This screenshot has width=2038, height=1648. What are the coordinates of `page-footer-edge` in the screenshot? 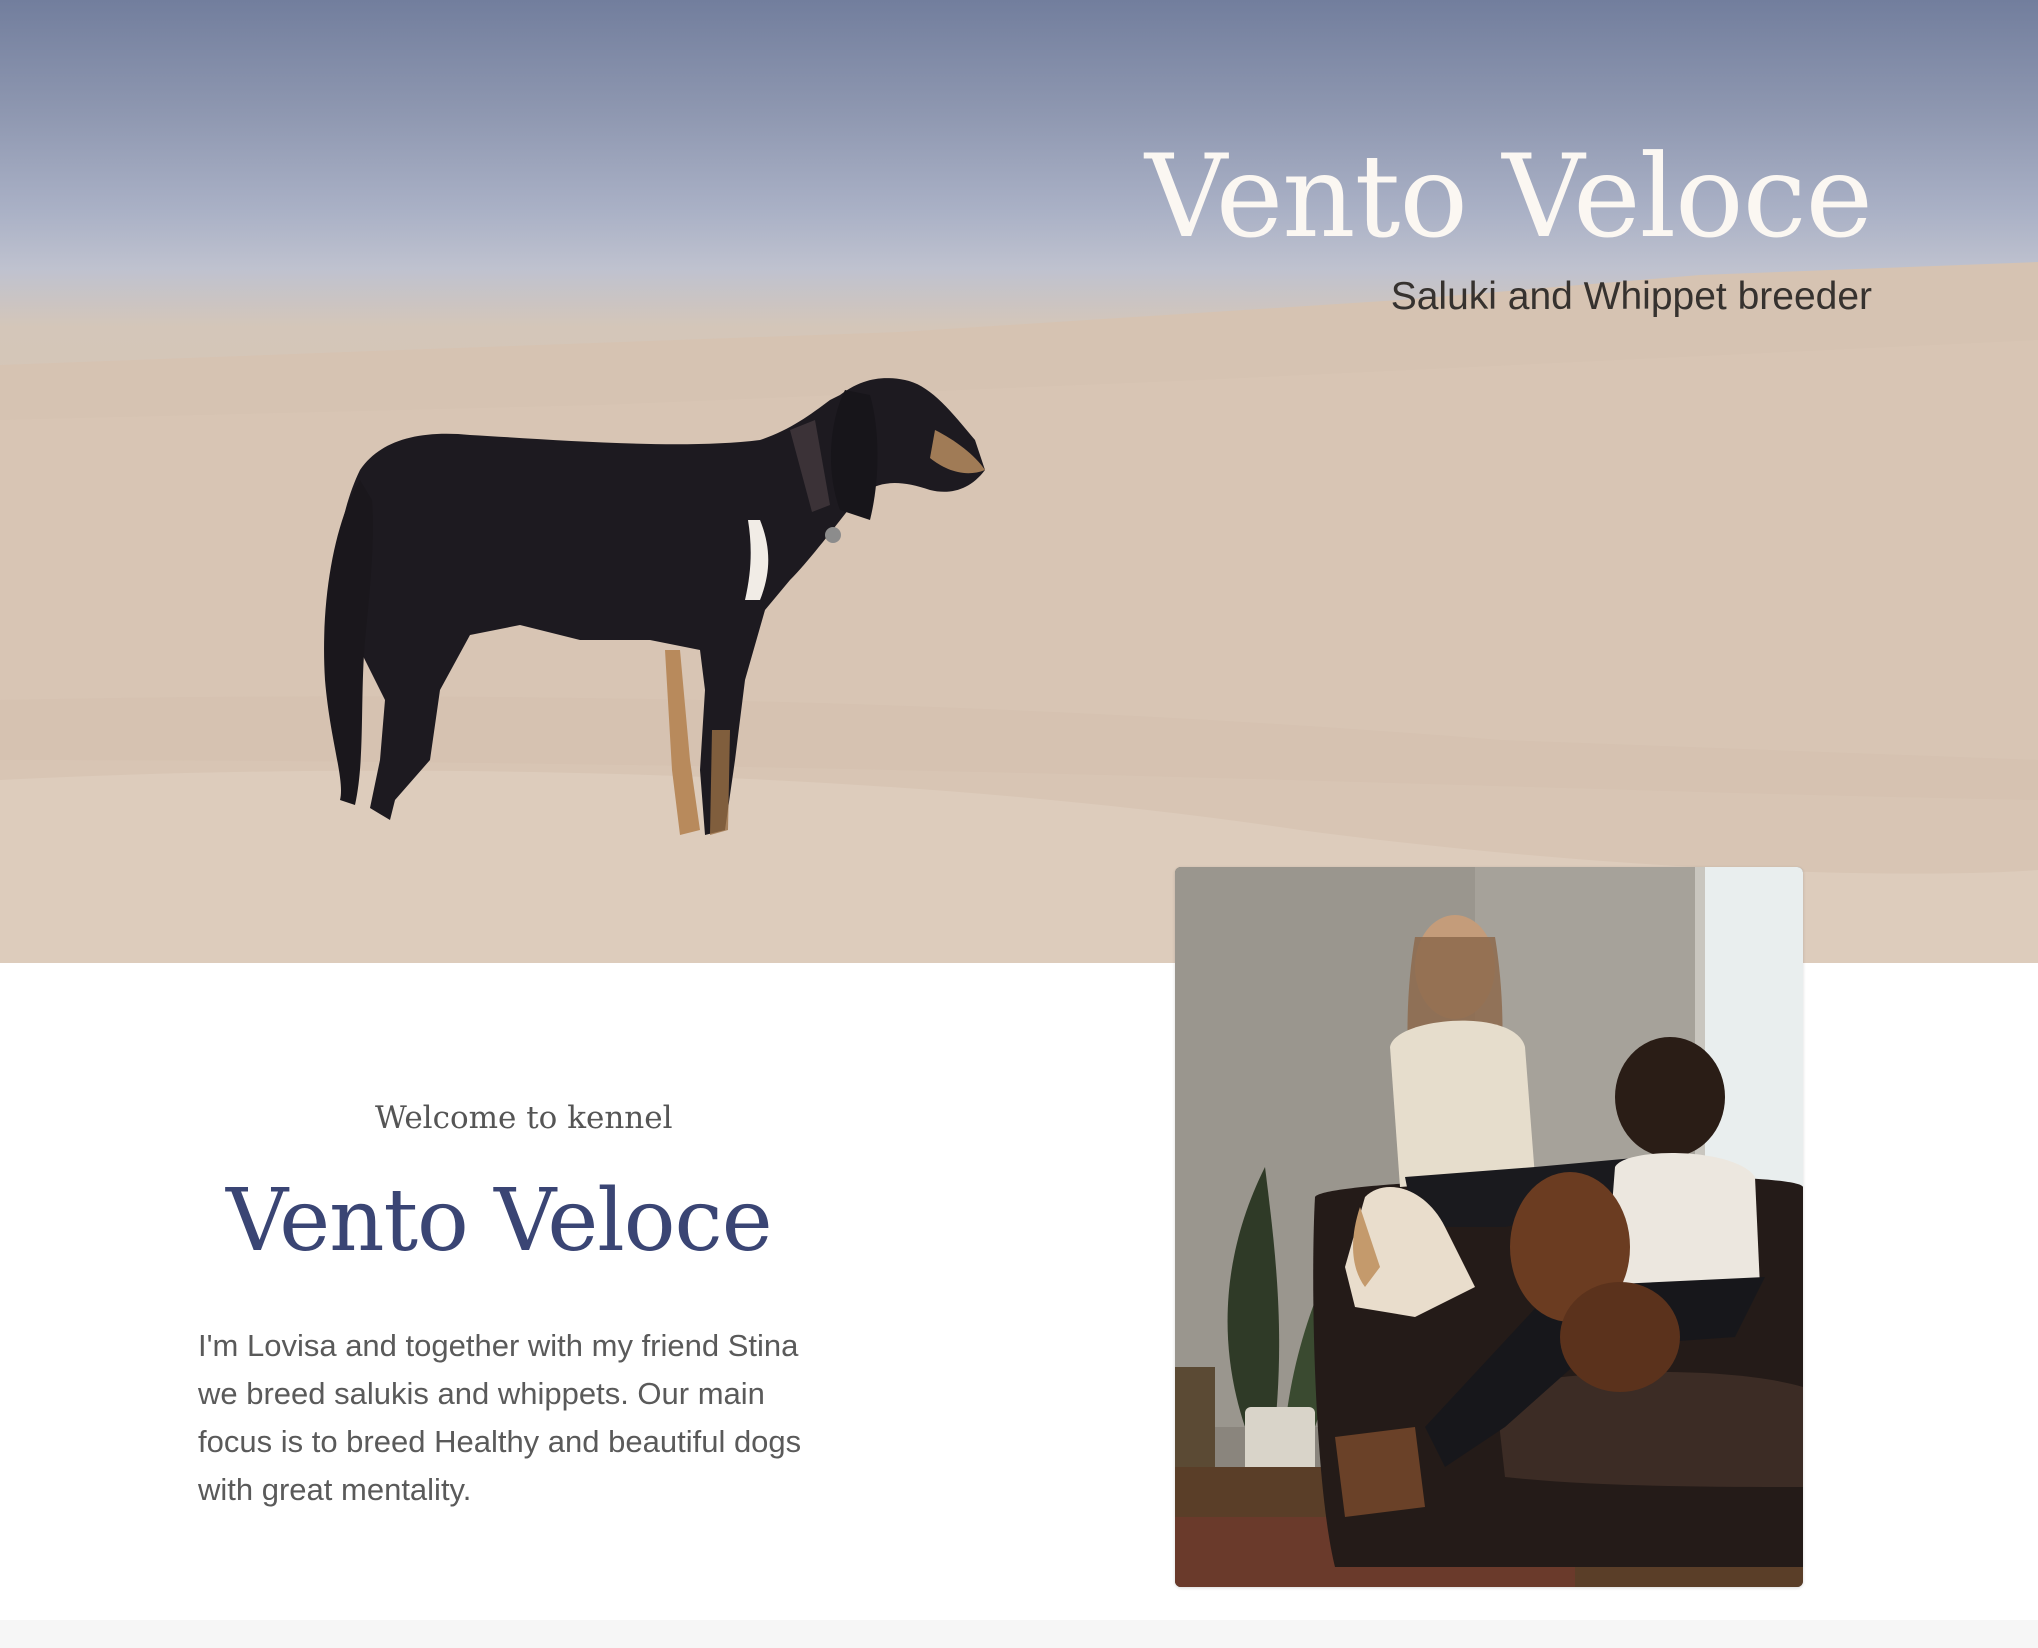 It's located at (1019, 1634).